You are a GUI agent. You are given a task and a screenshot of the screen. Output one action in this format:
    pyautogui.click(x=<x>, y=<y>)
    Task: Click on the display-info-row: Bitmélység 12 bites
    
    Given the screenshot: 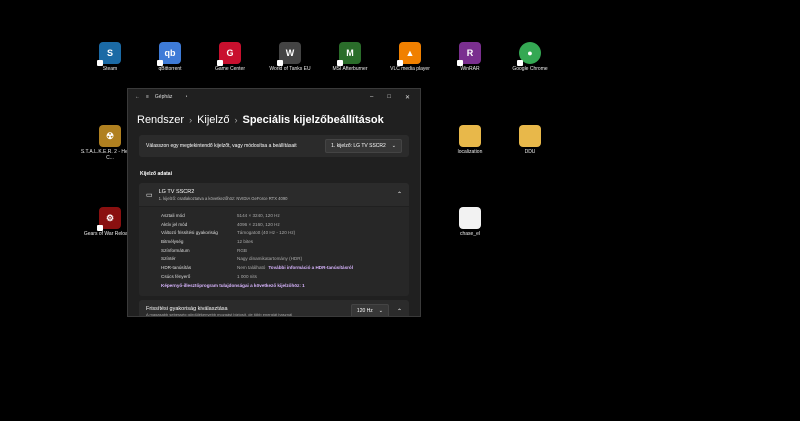 What is the action you would take?
    pyautogui.click(x=285, y=241)
    